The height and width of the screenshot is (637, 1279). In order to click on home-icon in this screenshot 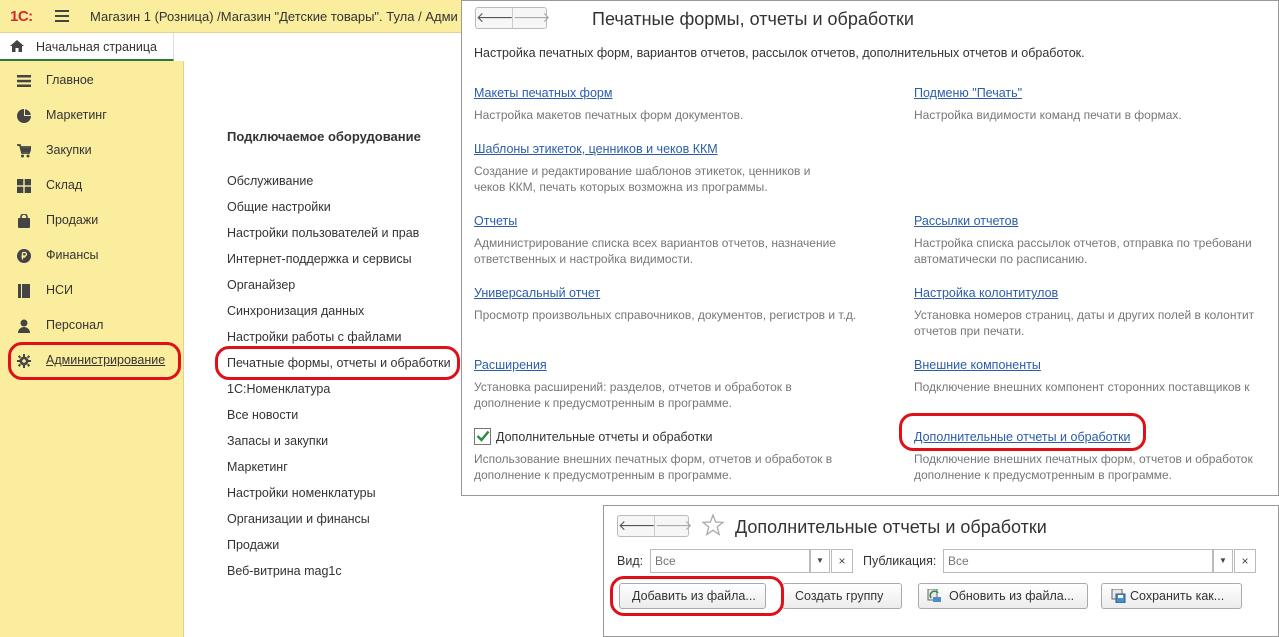, I will do `click(17, 46)`.